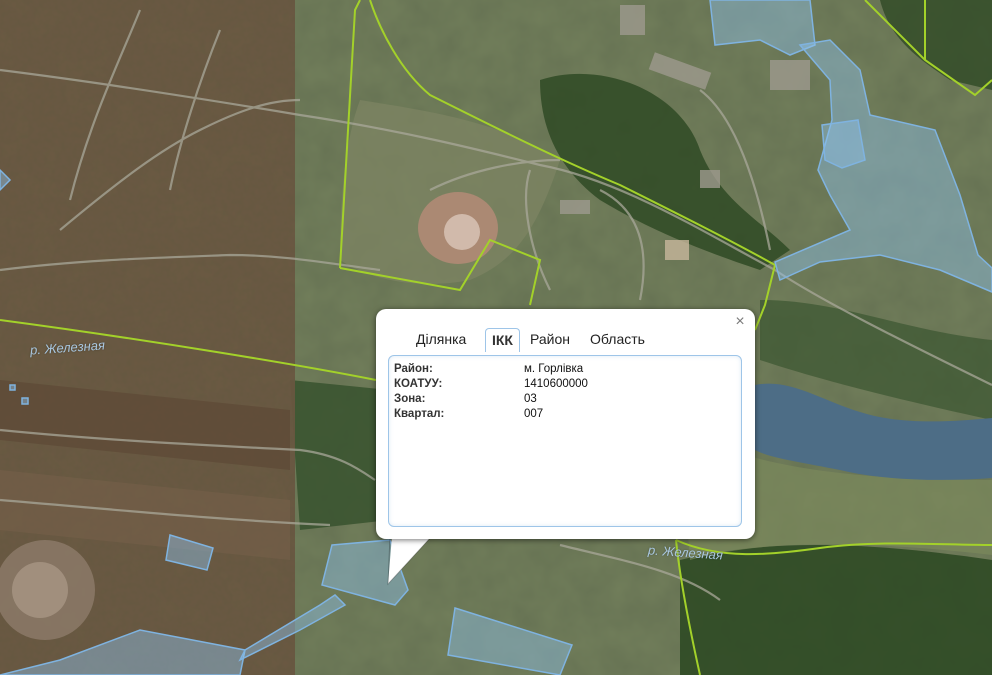  Describe the element at coordinates (502, 340) in the screenshot. I see `tab-ikk: ІКК` at that location.